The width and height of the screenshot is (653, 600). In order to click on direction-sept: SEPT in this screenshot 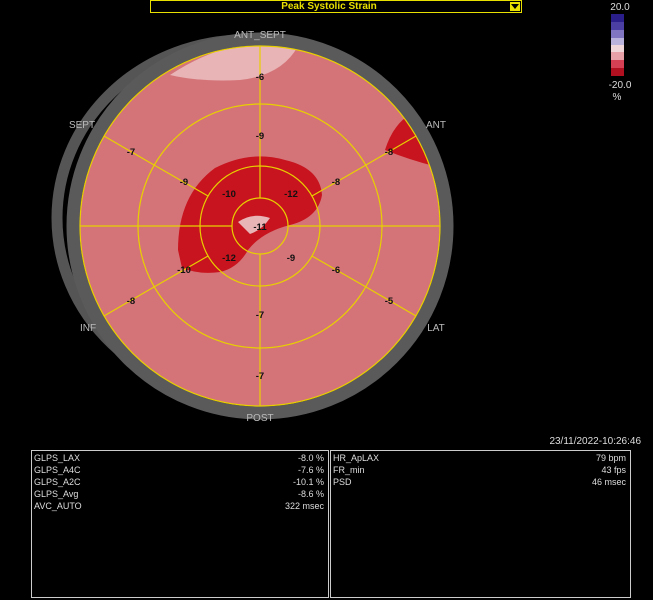, I will do `click(82, 125)`.